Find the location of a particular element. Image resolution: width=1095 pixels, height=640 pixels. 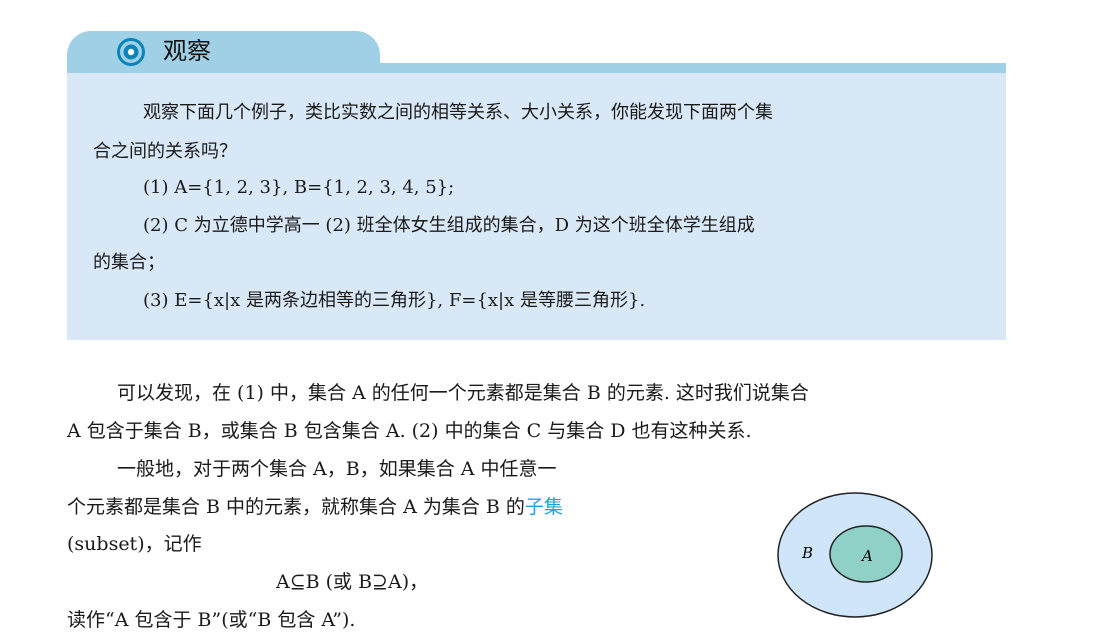

observe-line-3: (1) A={1, 2, 3}, B={1, 2, 3, 4, 5}; is located at coordinates (299, 187).